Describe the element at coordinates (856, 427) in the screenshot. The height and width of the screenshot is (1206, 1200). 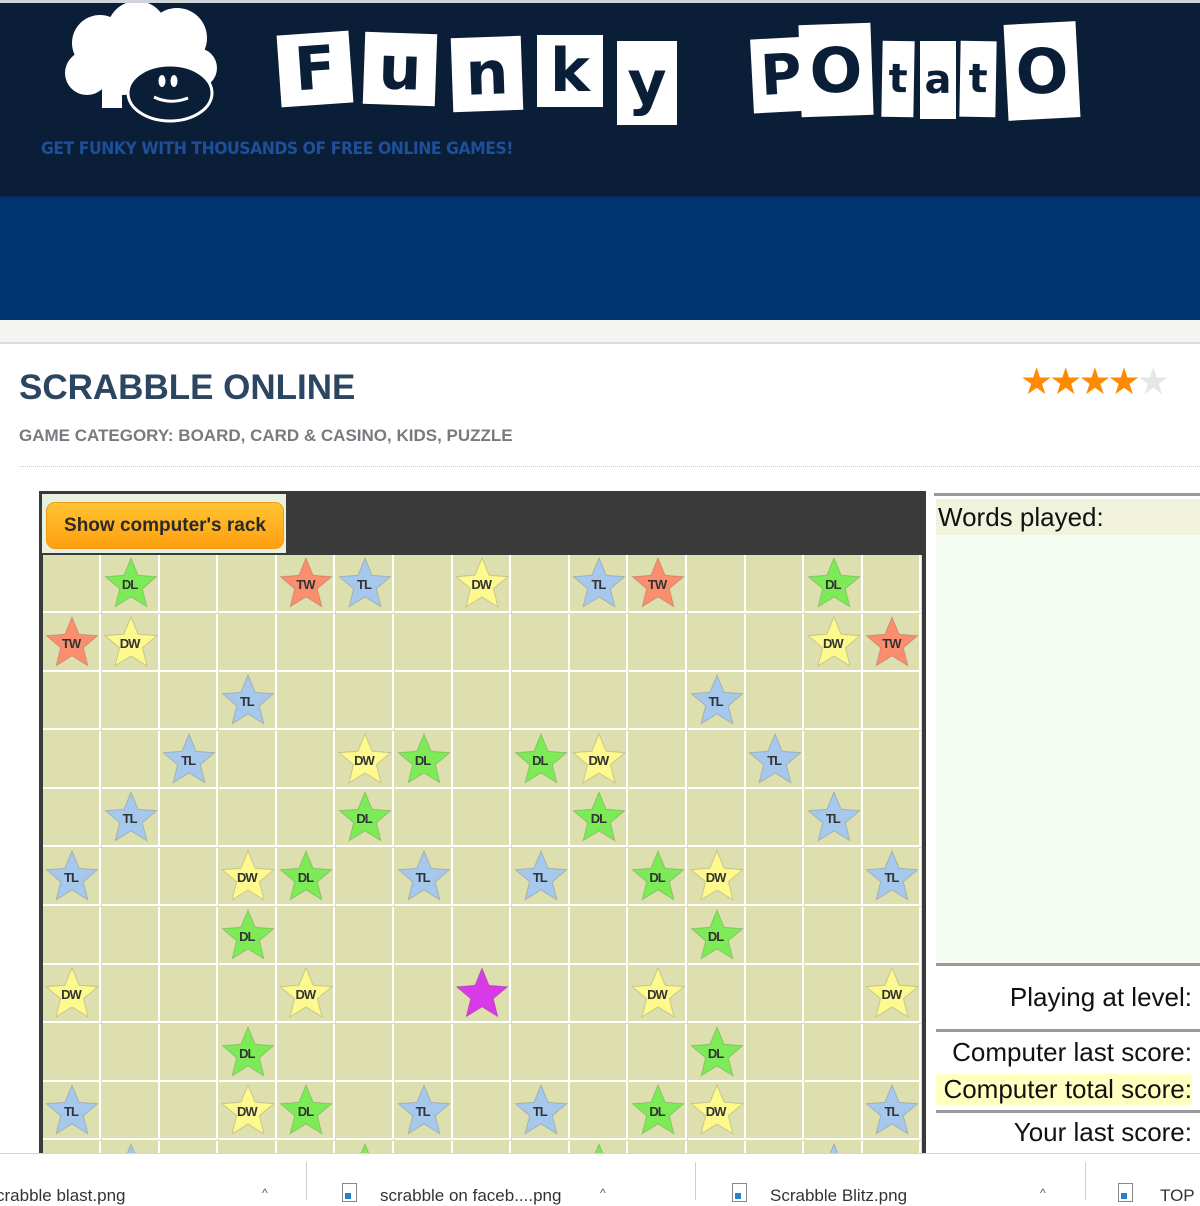
I see `nav-link-board-card-casino: BOARD, CARD & CASINO` at that location.